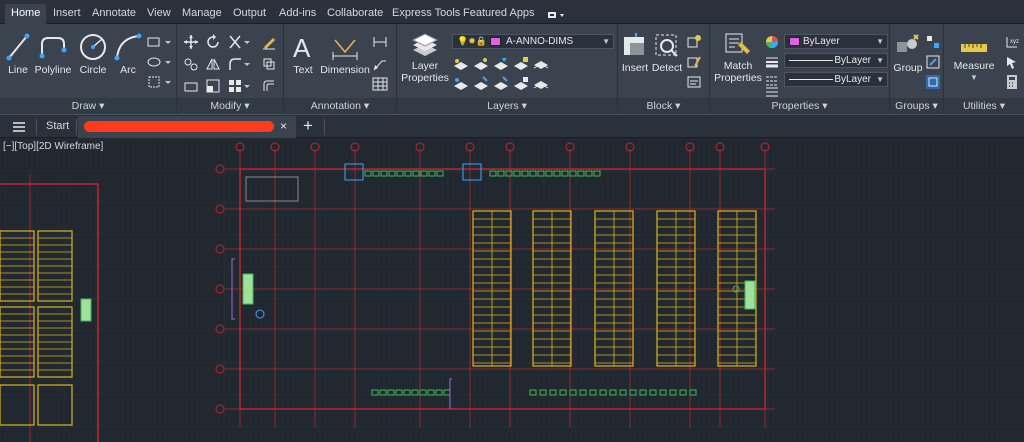 The image size is (1024, 442). What do you see at coordinates (154, 82) in the screenshot?
I see `boundary-icon` at bounding box center [154, 82].